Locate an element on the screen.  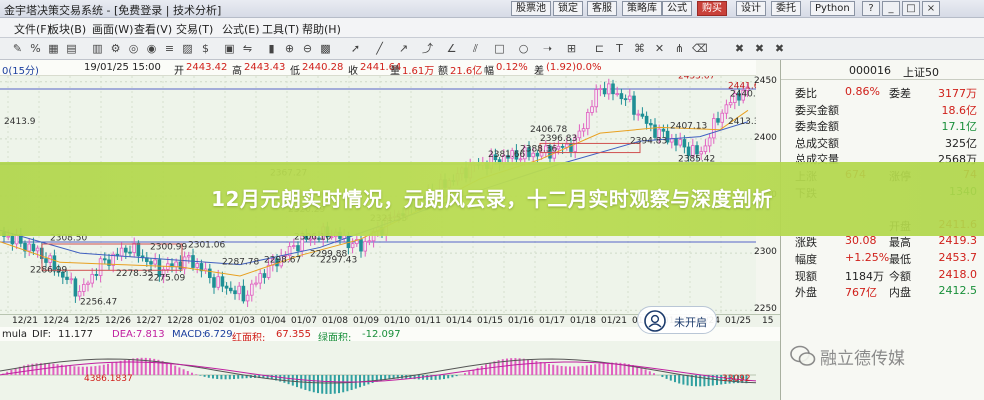
index-code: 000016 is located at coordinates (870, 70).